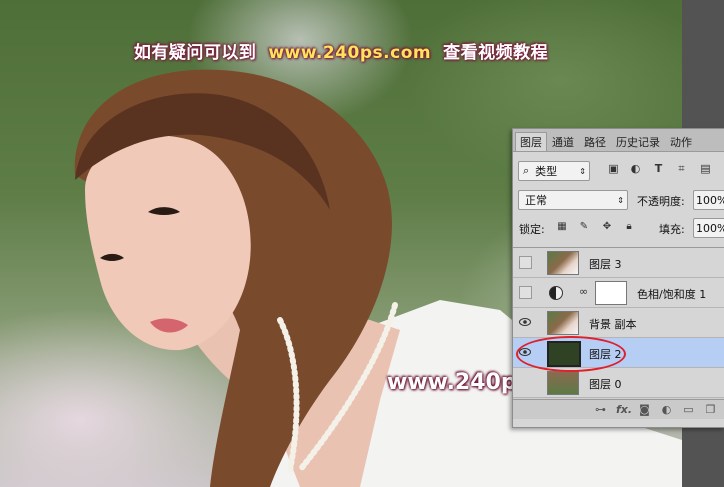  I want to click on opacity-input: 100%, so click(708, 200).